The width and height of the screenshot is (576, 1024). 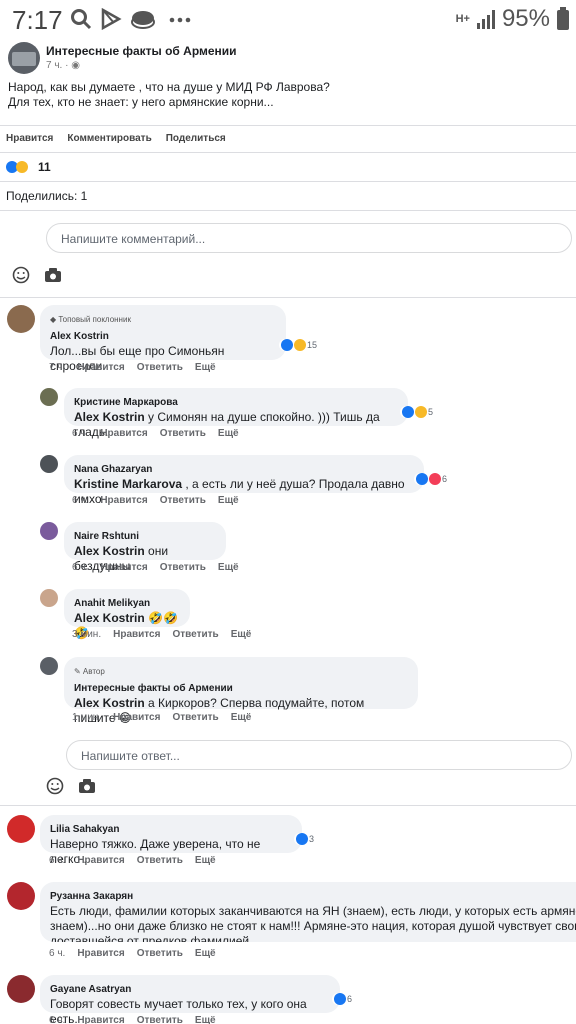 What do you see at coordinates (57, 860) in the screenshot?
I see `comment-time: 6 ч.` at bounding box center [57, 860].